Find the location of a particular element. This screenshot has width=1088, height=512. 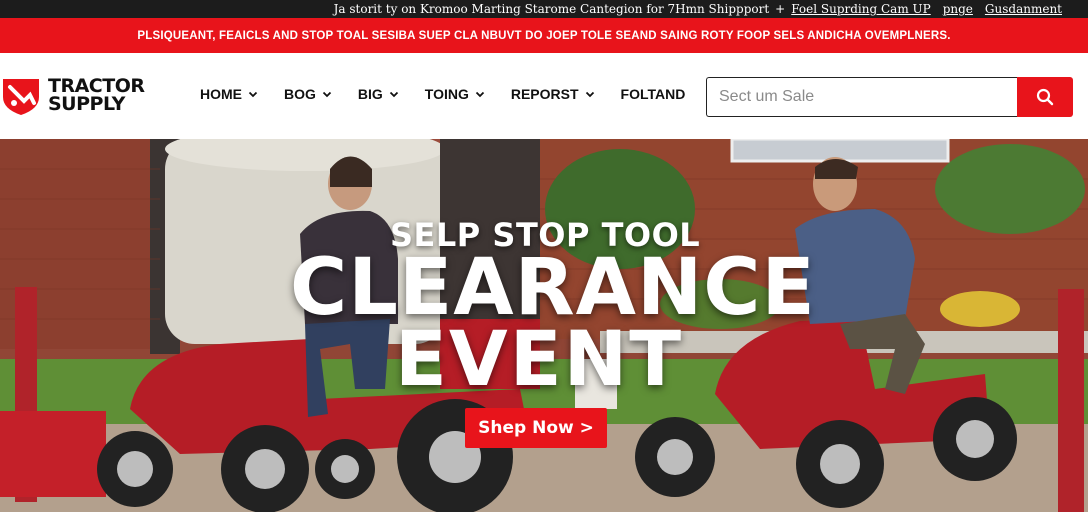

nav-item-label: BOG is located at coordinates (300, 94).